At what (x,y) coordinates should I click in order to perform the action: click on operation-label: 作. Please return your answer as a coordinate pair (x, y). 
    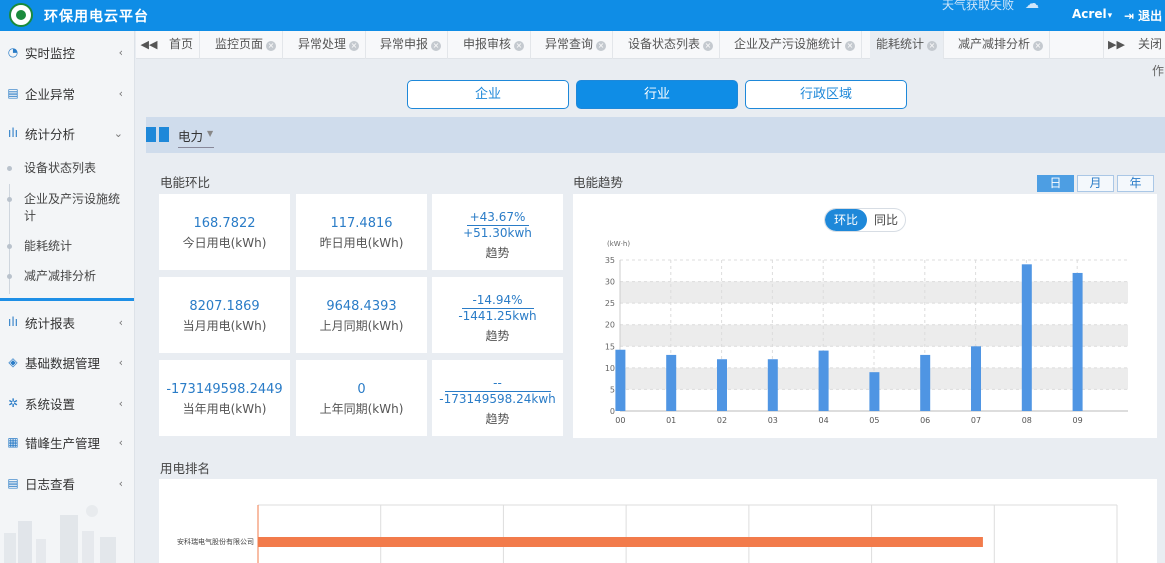
    Looking at the image, I should click on (1158, 71).